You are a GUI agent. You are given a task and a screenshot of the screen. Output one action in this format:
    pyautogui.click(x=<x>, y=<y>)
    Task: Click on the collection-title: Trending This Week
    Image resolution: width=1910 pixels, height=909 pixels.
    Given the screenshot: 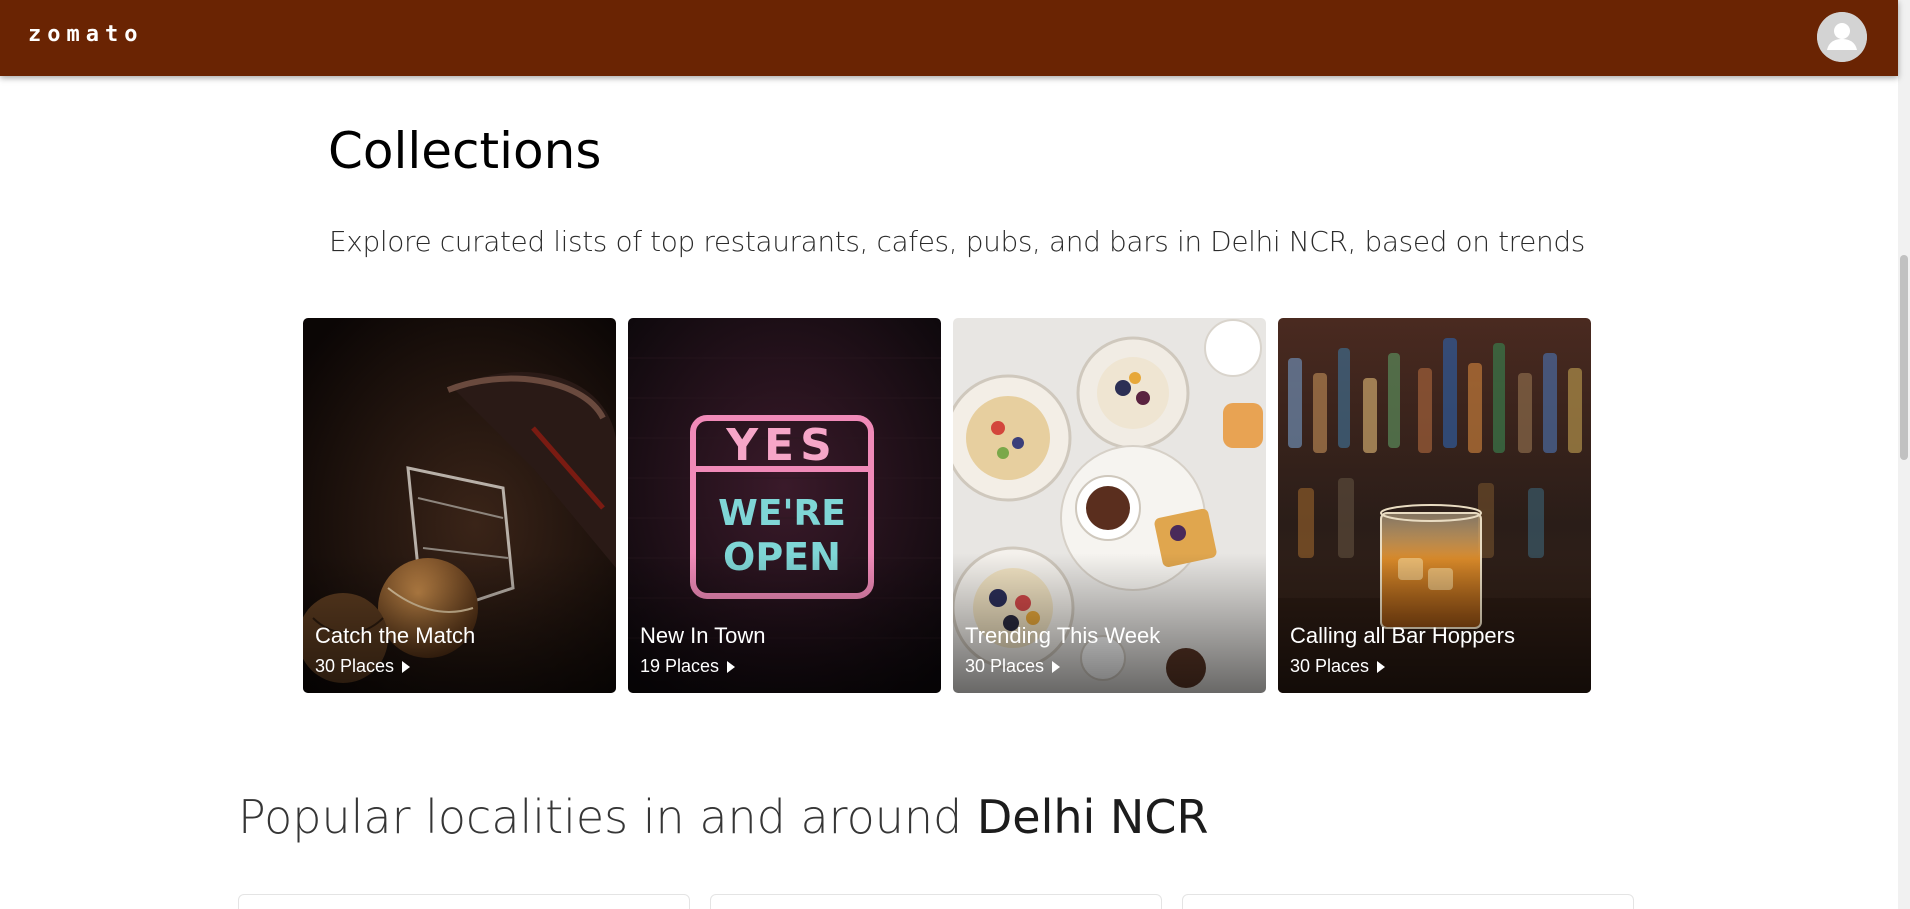 What is the action you would take?
    pyautogui.click(x=1063, y=635)
    